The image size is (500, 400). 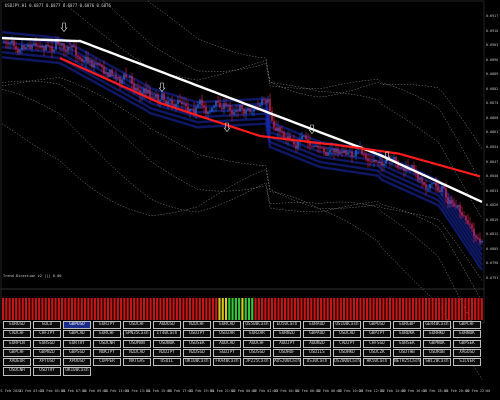 I want to click on symbol-button-swi20cash: SWI20Cash, so click(x=437, y=362).